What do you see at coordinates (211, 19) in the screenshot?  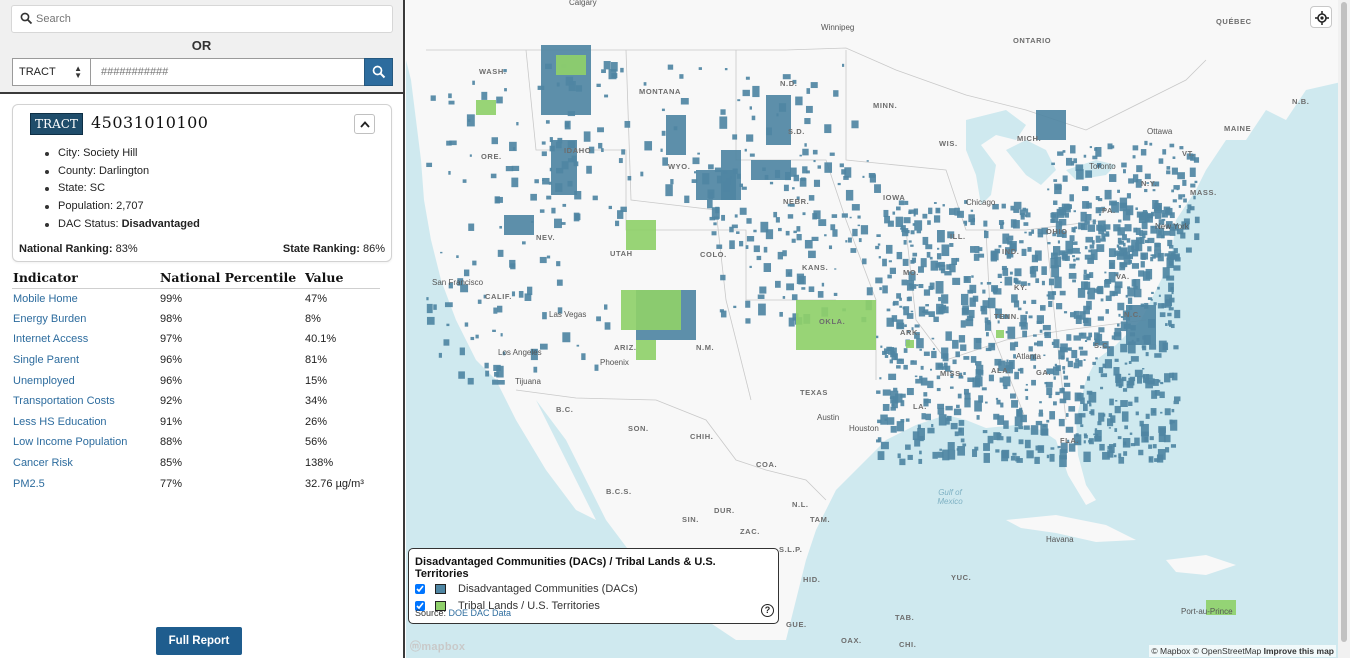 I see `search-input` at bounding box center [211, 19].